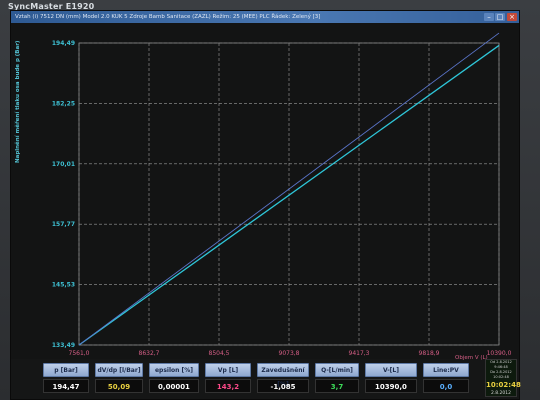 This screenshot has height=400, width=540. What do you see at coordinates (119, 386) in the screenshot?
I see `readout-value: 50,09` at bounding box center [119, 386].